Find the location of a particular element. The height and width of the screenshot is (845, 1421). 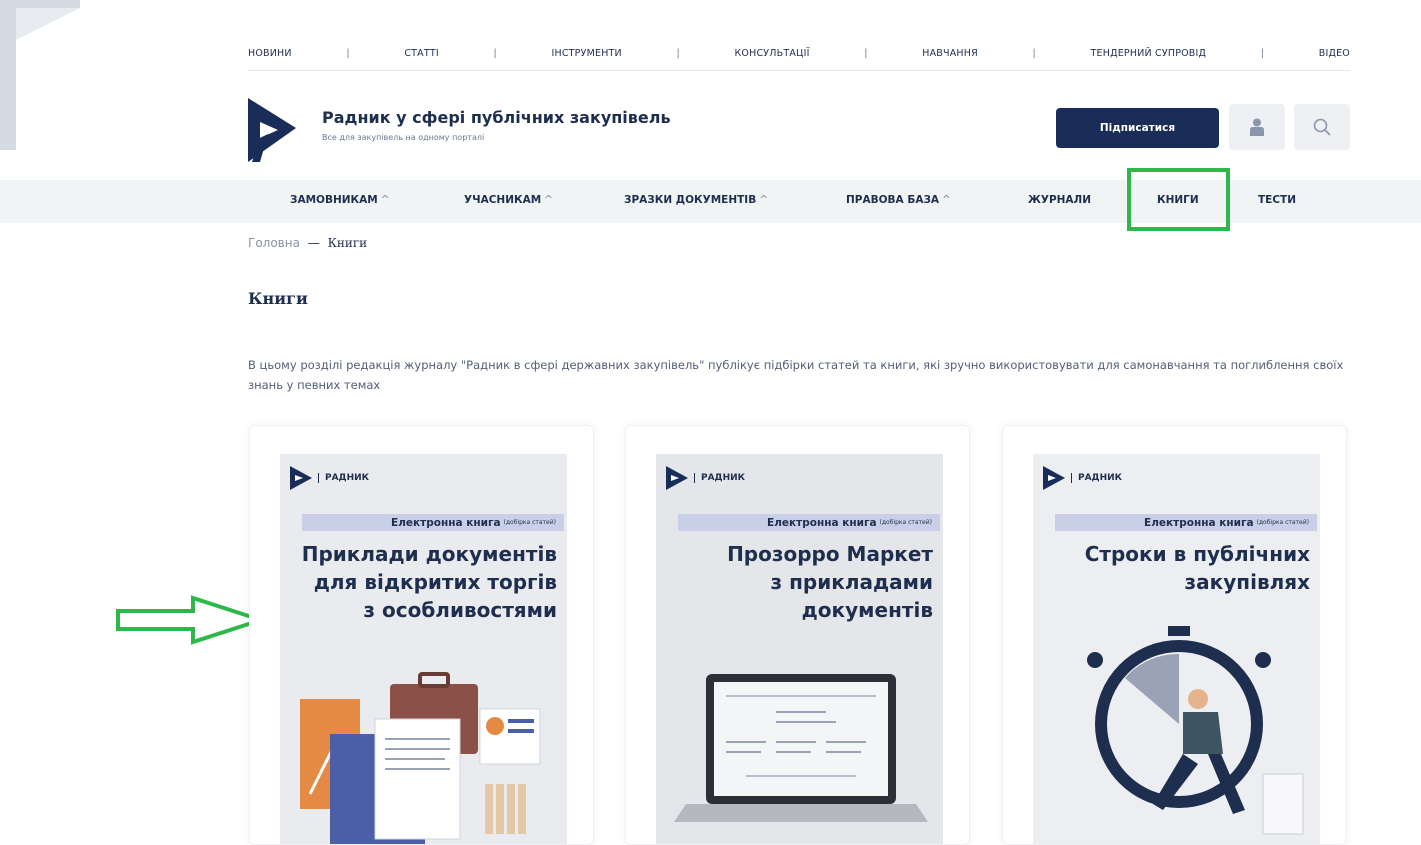

subscribe-button: Підписатися is located at coordinates (1137, 128).